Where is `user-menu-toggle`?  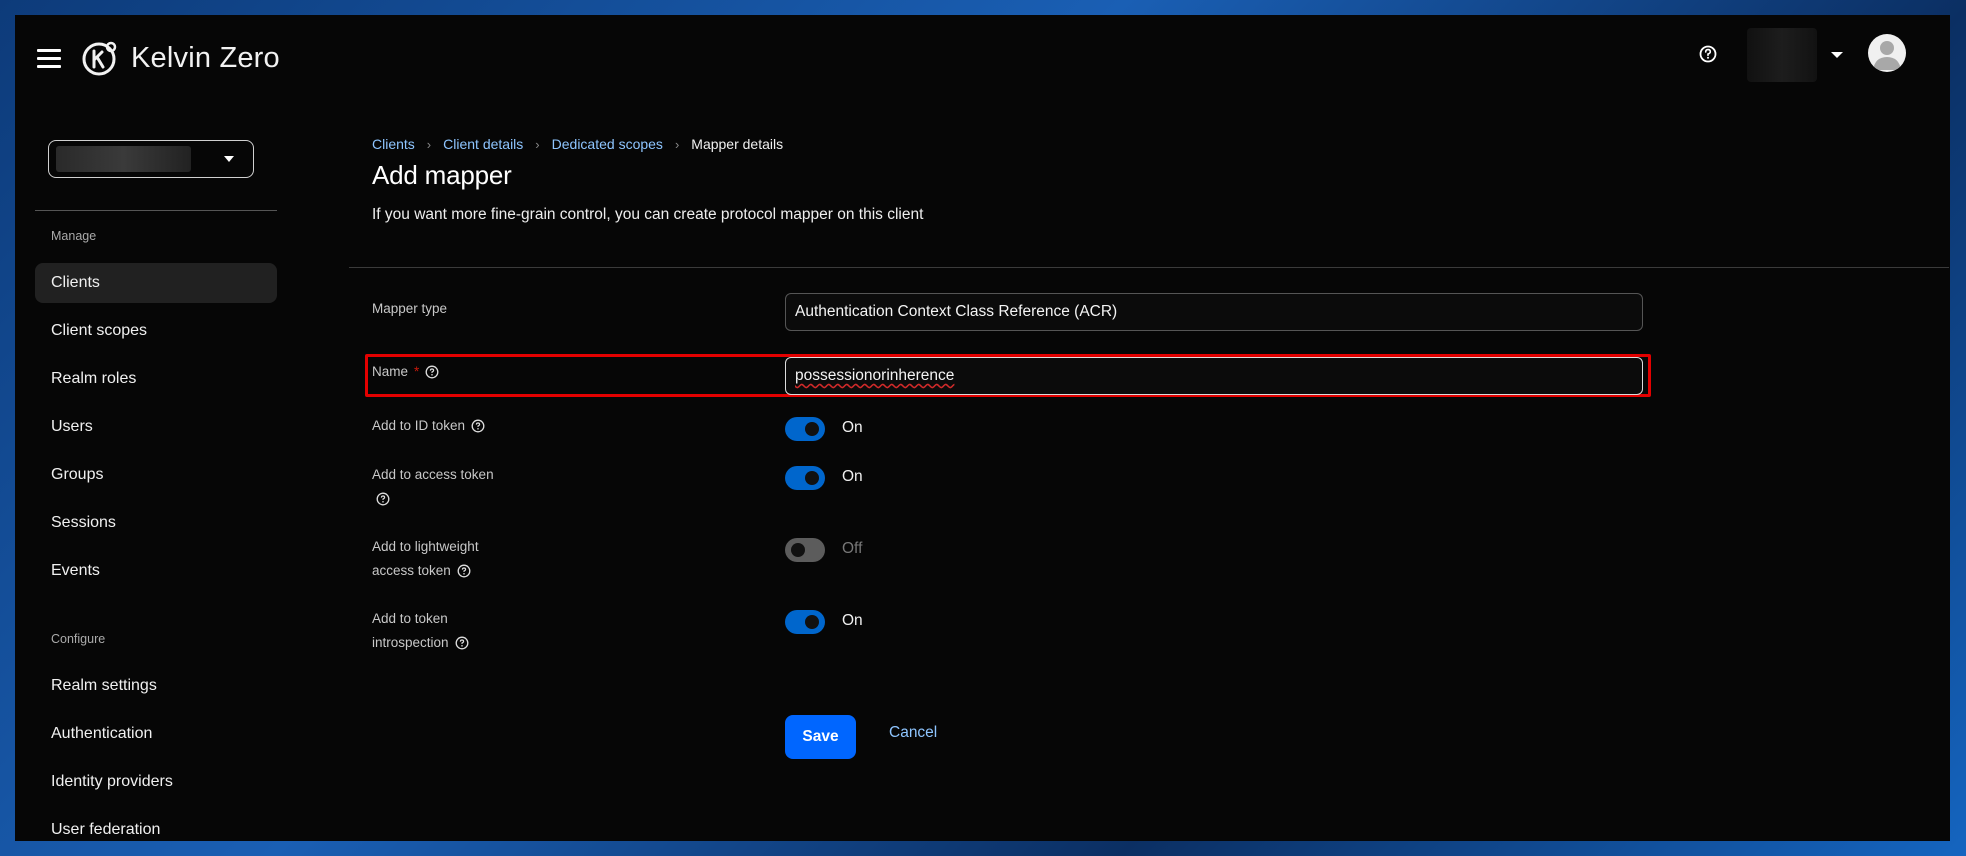 user-menu-toggle is located at coordinates (1801, 55).